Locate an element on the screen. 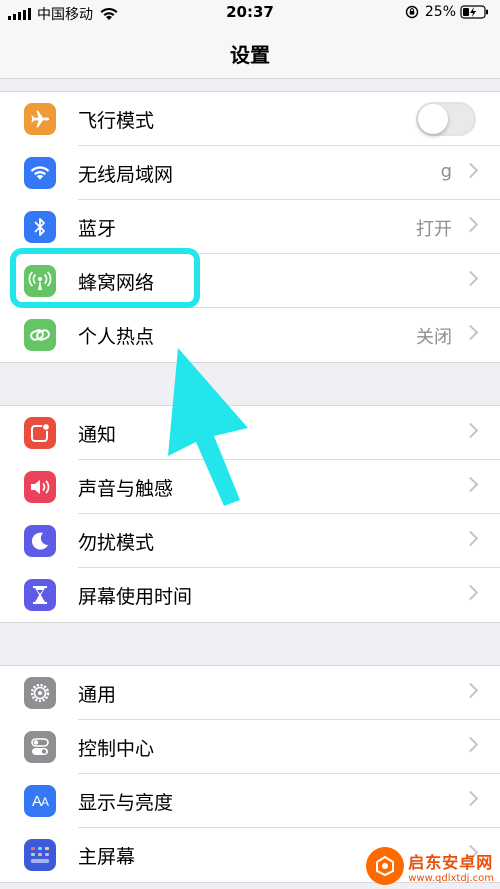 The image size is (500, 889). settings-row-label: 个人热点 is located at coordinates (116, 337).